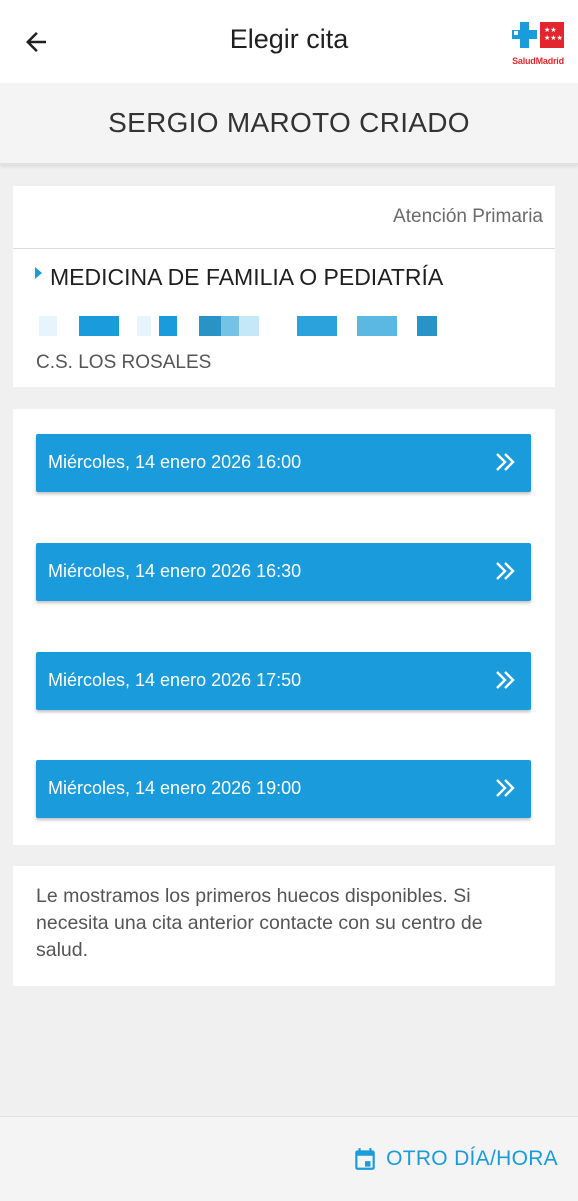 Image resolution: width=578 pixels, height=1201 pixels. I want to click on salud-madrid-icon: ★★ ★★★, so click(538, 35).